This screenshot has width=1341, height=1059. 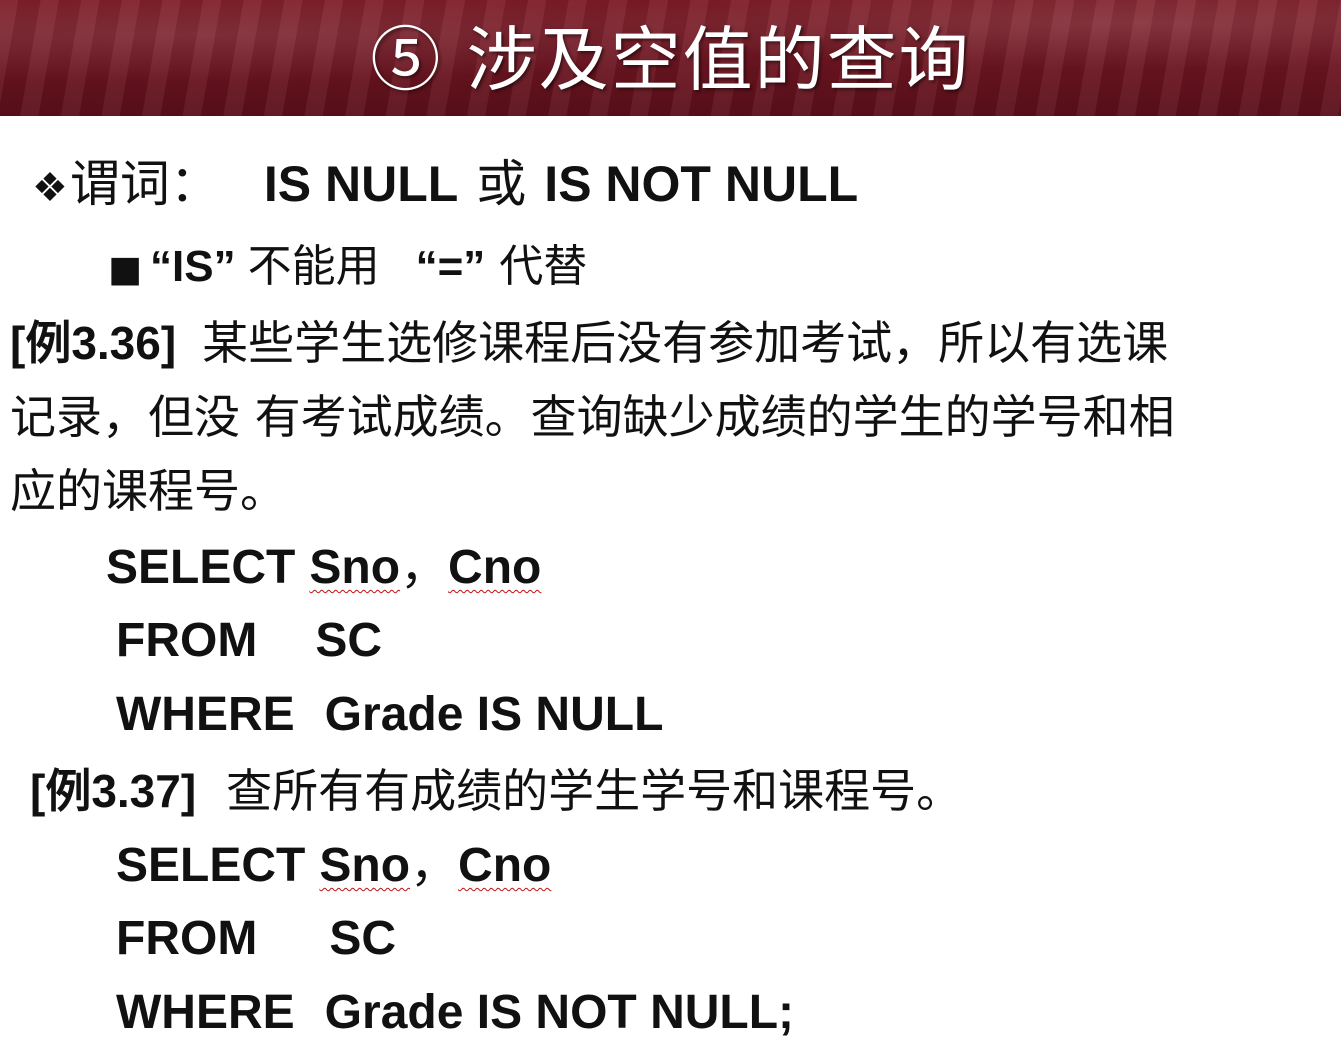 I want to click on example-36-line-1: [例3.36] 某些学生选修课程后没有参加考试，所以有选课, so click(x=589, y=343).